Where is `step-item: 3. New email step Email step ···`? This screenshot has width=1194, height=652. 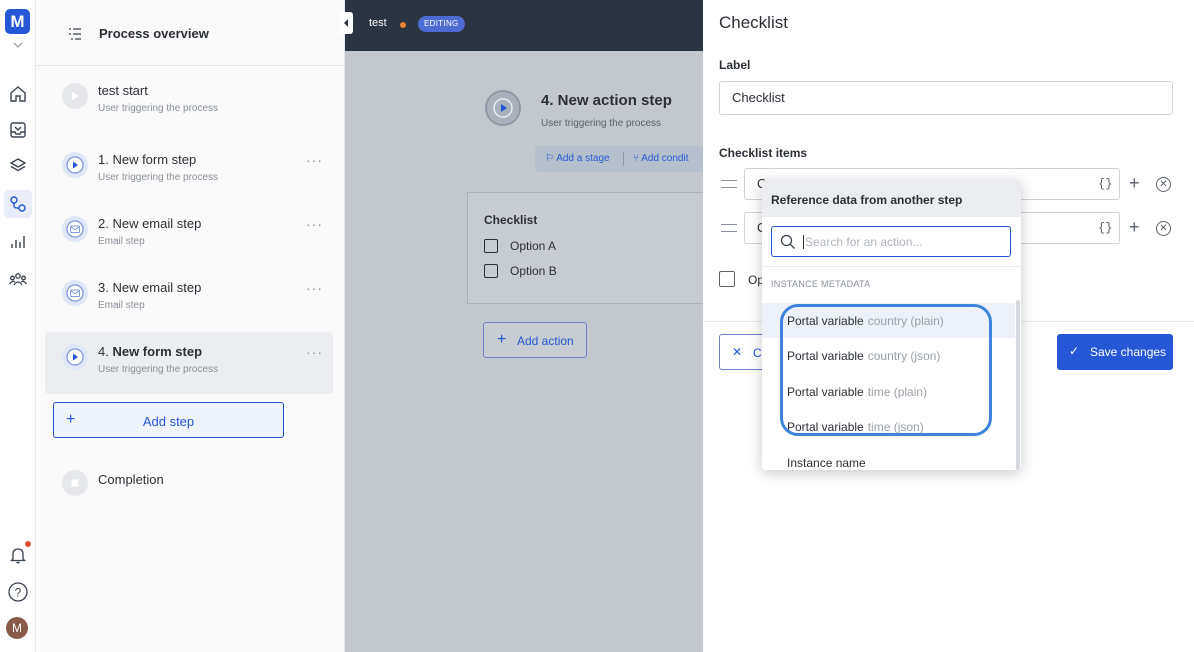
step-item: 3. New email step Email step ··· is located at coordinates (189, 299).